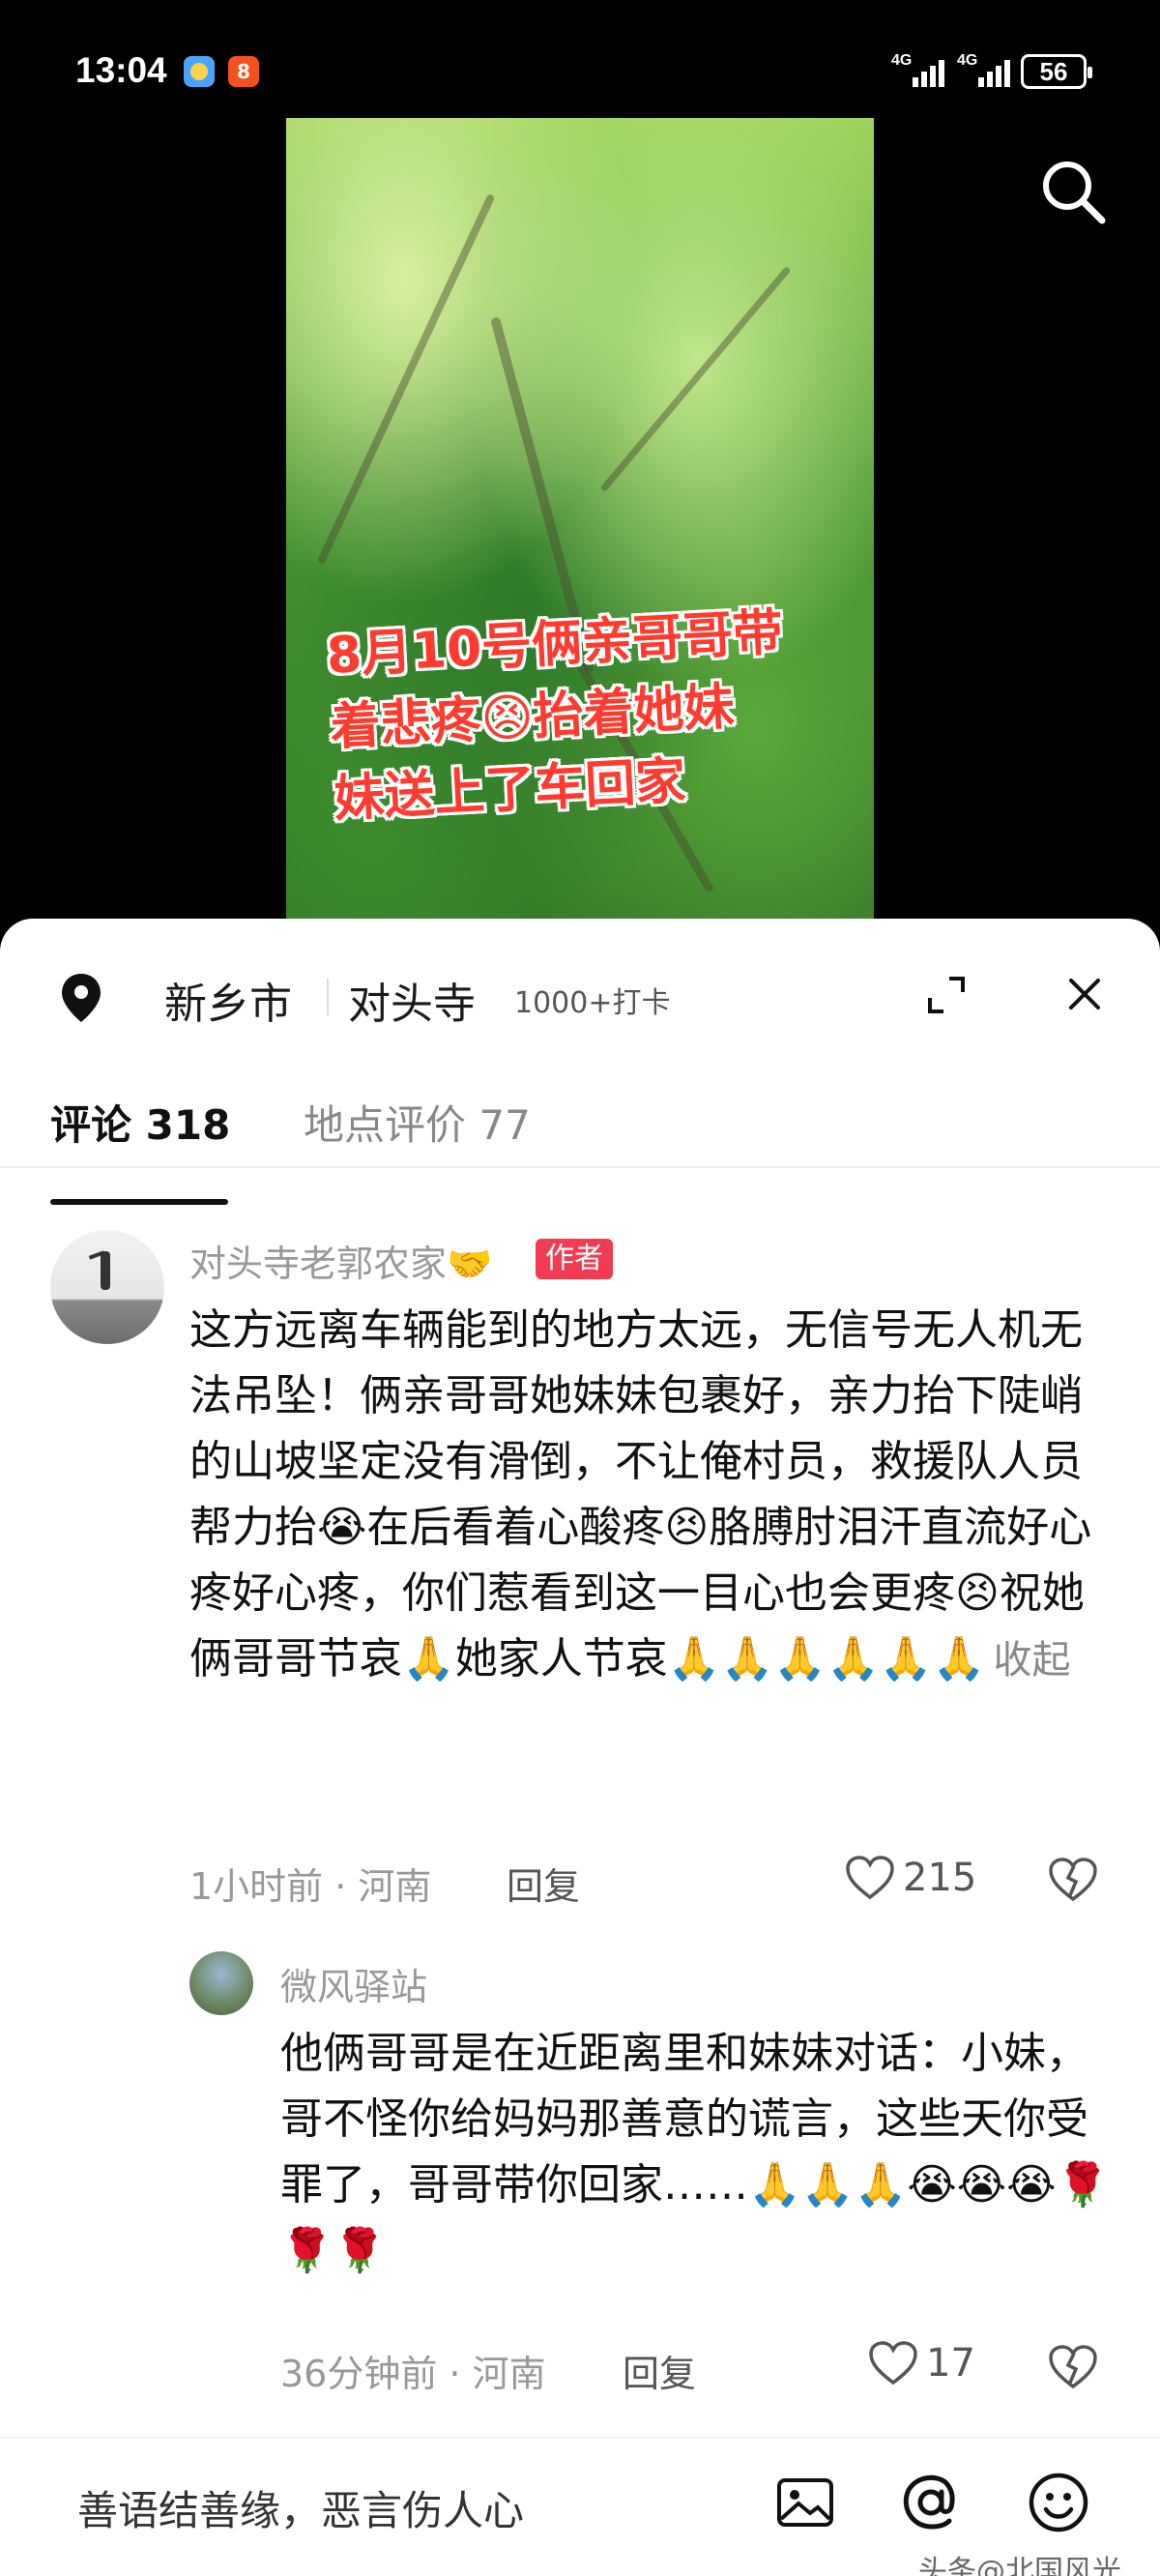 The width and height of the screenshot is (1160, 2576). What do you see at coordinates (951, 2363) in the screenshot?
I see `like-count: 17` at bounding box center [951, 2363].